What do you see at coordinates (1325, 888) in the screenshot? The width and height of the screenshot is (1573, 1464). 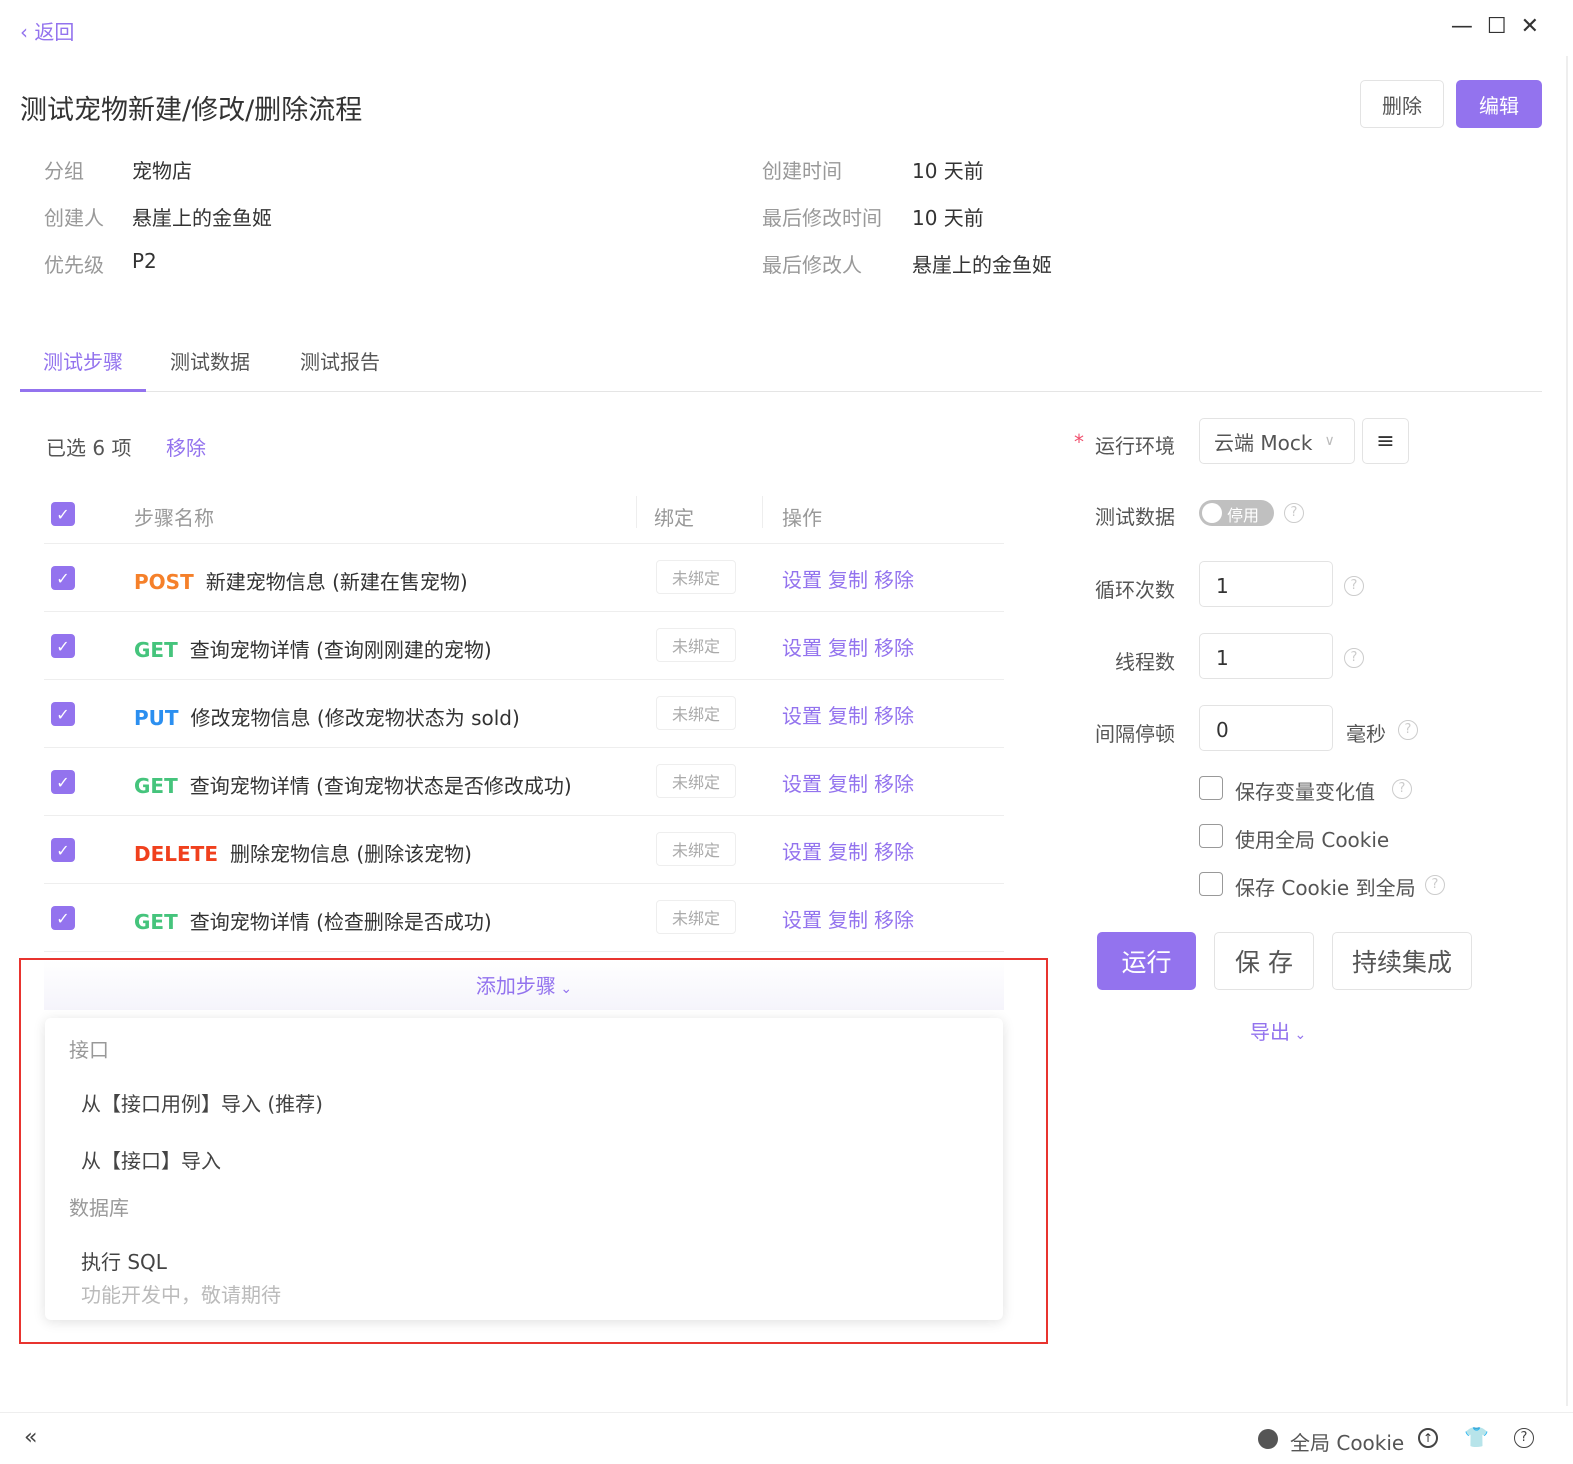 I see `checkbox-label: 保存 Cookie 到全局` at bounding box center [1325, 888].